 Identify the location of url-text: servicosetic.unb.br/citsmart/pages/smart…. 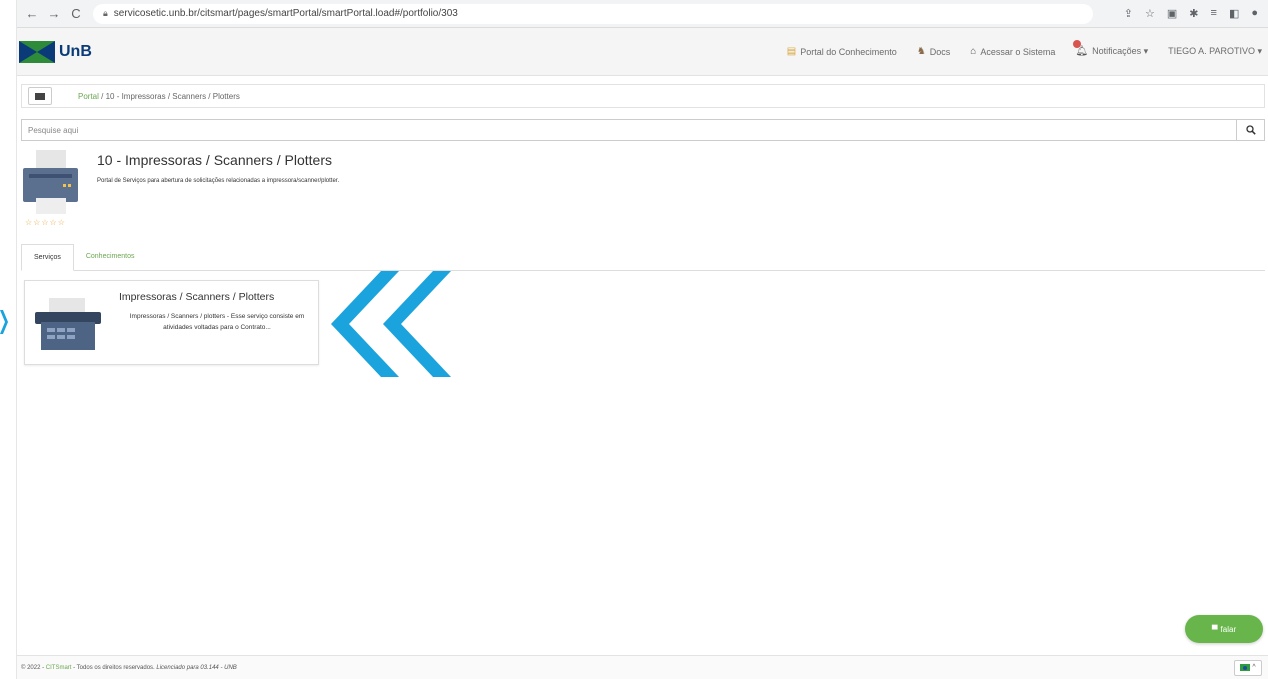
(285, 13).